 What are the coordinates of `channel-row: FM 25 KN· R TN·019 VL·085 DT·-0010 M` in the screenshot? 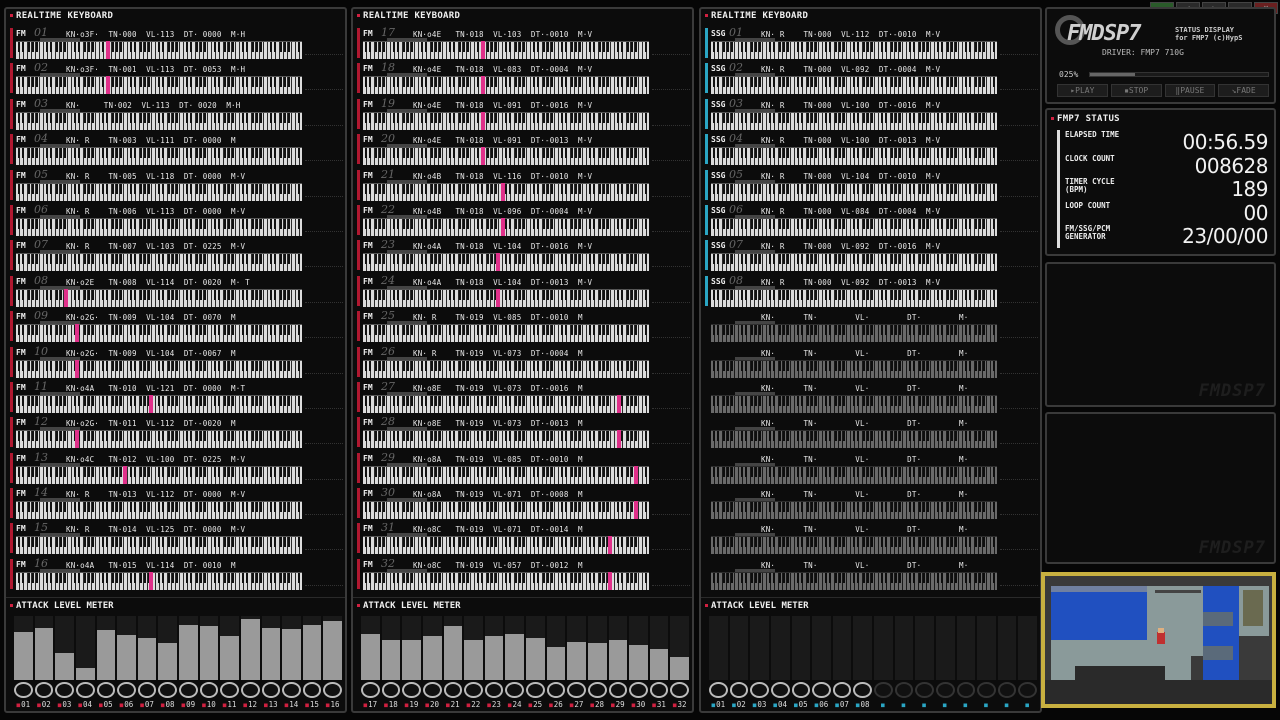 It's located at (524, 325).